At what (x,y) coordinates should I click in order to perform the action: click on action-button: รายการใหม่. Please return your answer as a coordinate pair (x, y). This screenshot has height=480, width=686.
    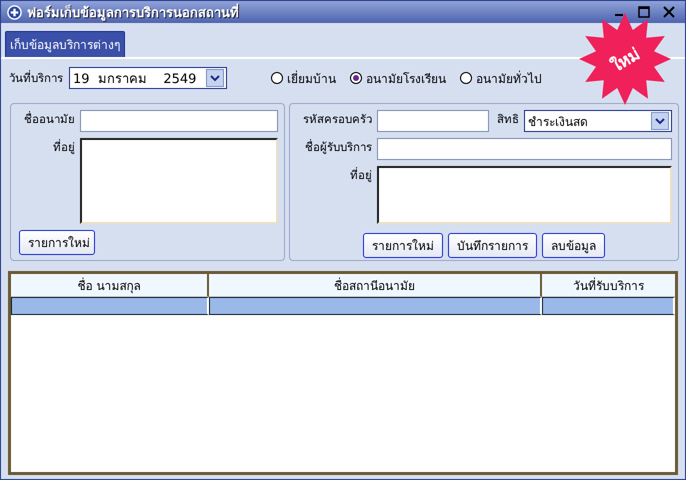
    Looking at the image, I should click on (403, 245).